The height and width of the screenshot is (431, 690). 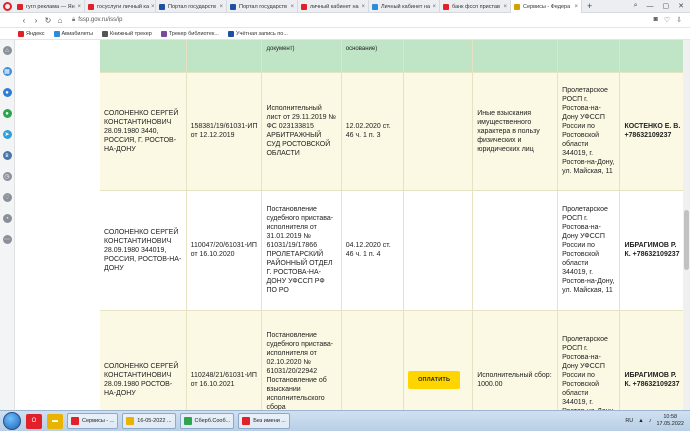 What do you see at coordinates (301, 56) in the screenshot?
I see `document-cell: документ)` at bounding box center [301, 56].